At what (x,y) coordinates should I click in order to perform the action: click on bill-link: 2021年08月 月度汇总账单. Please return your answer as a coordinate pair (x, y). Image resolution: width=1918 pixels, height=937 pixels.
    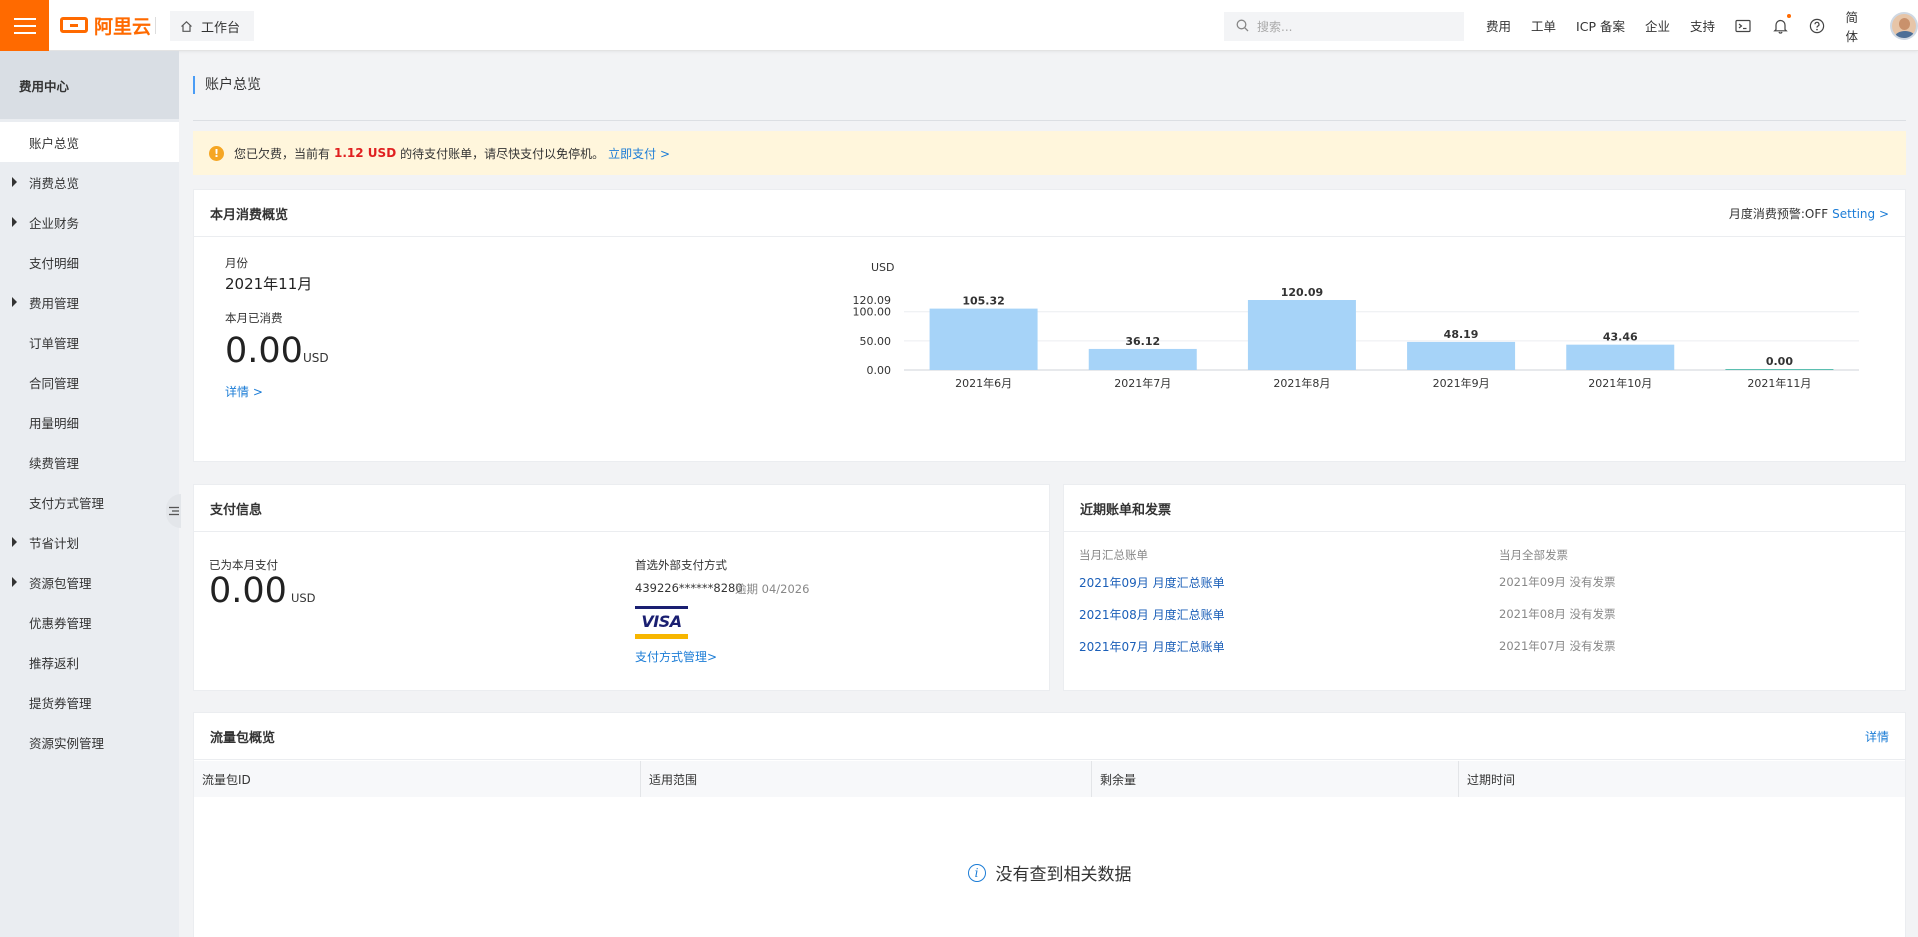
    Looking at the image, I should click on (1152, 614).